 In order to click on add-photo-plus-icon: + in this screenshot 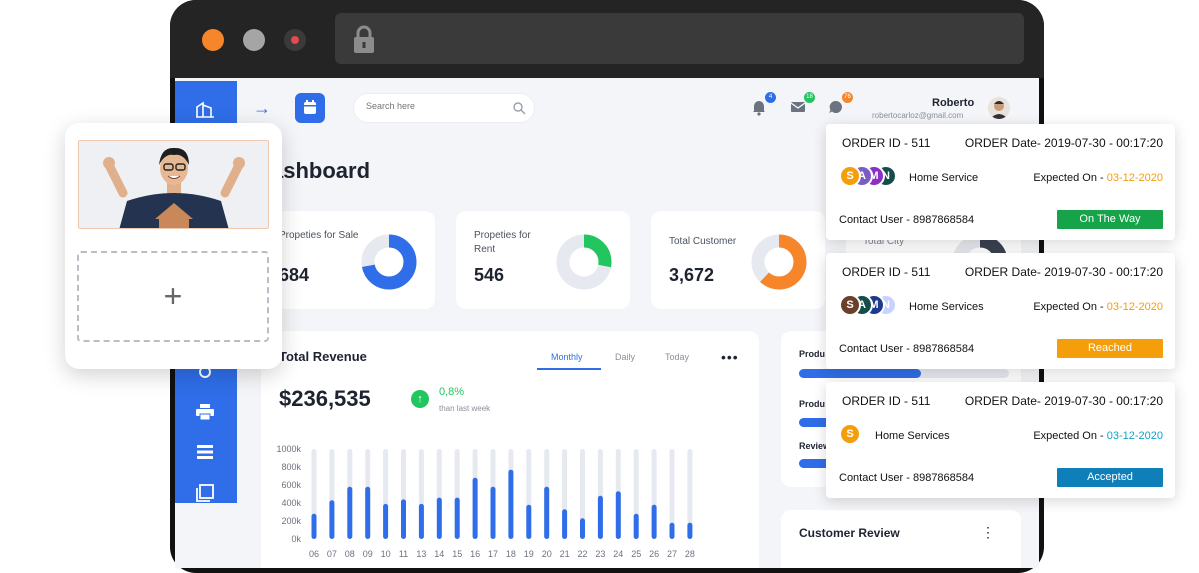, I will do `click(173, 296)`.